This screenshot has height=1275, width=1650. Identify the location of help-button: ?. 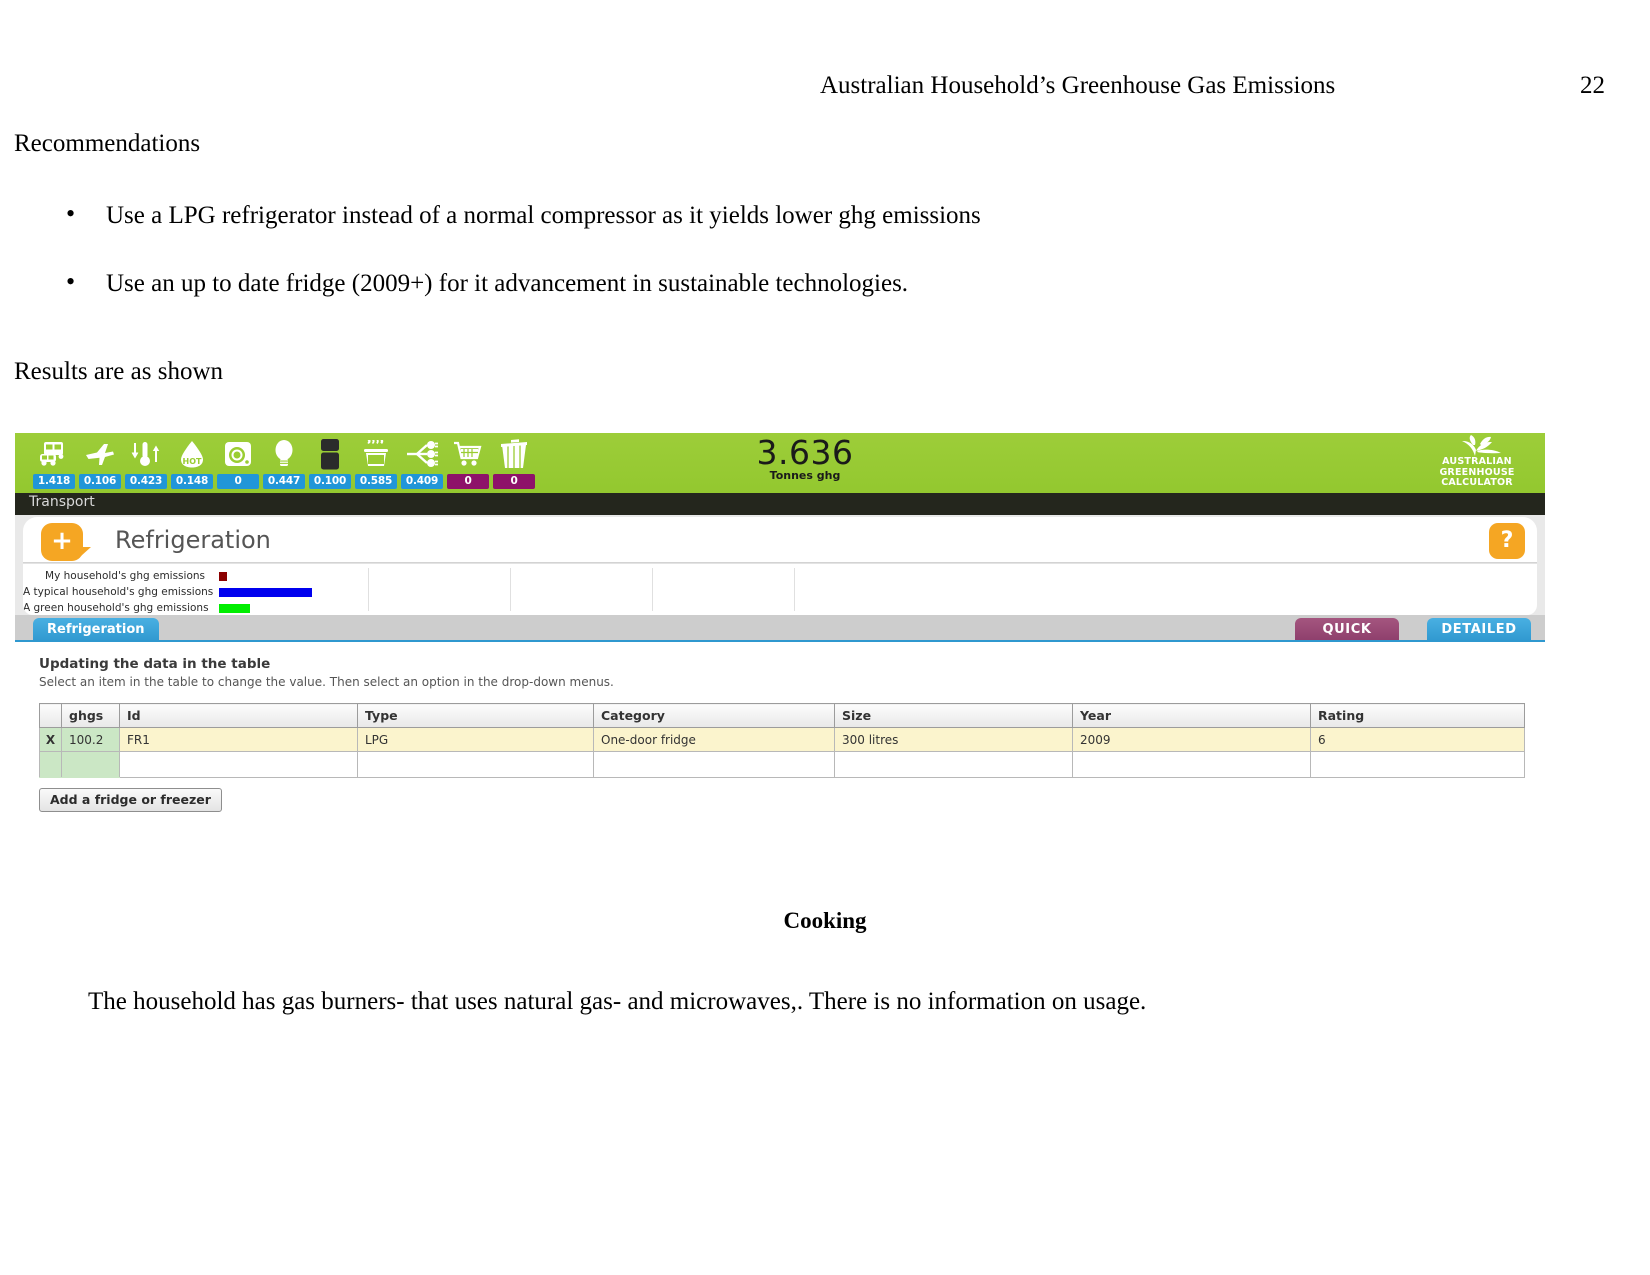
(1507, 541).